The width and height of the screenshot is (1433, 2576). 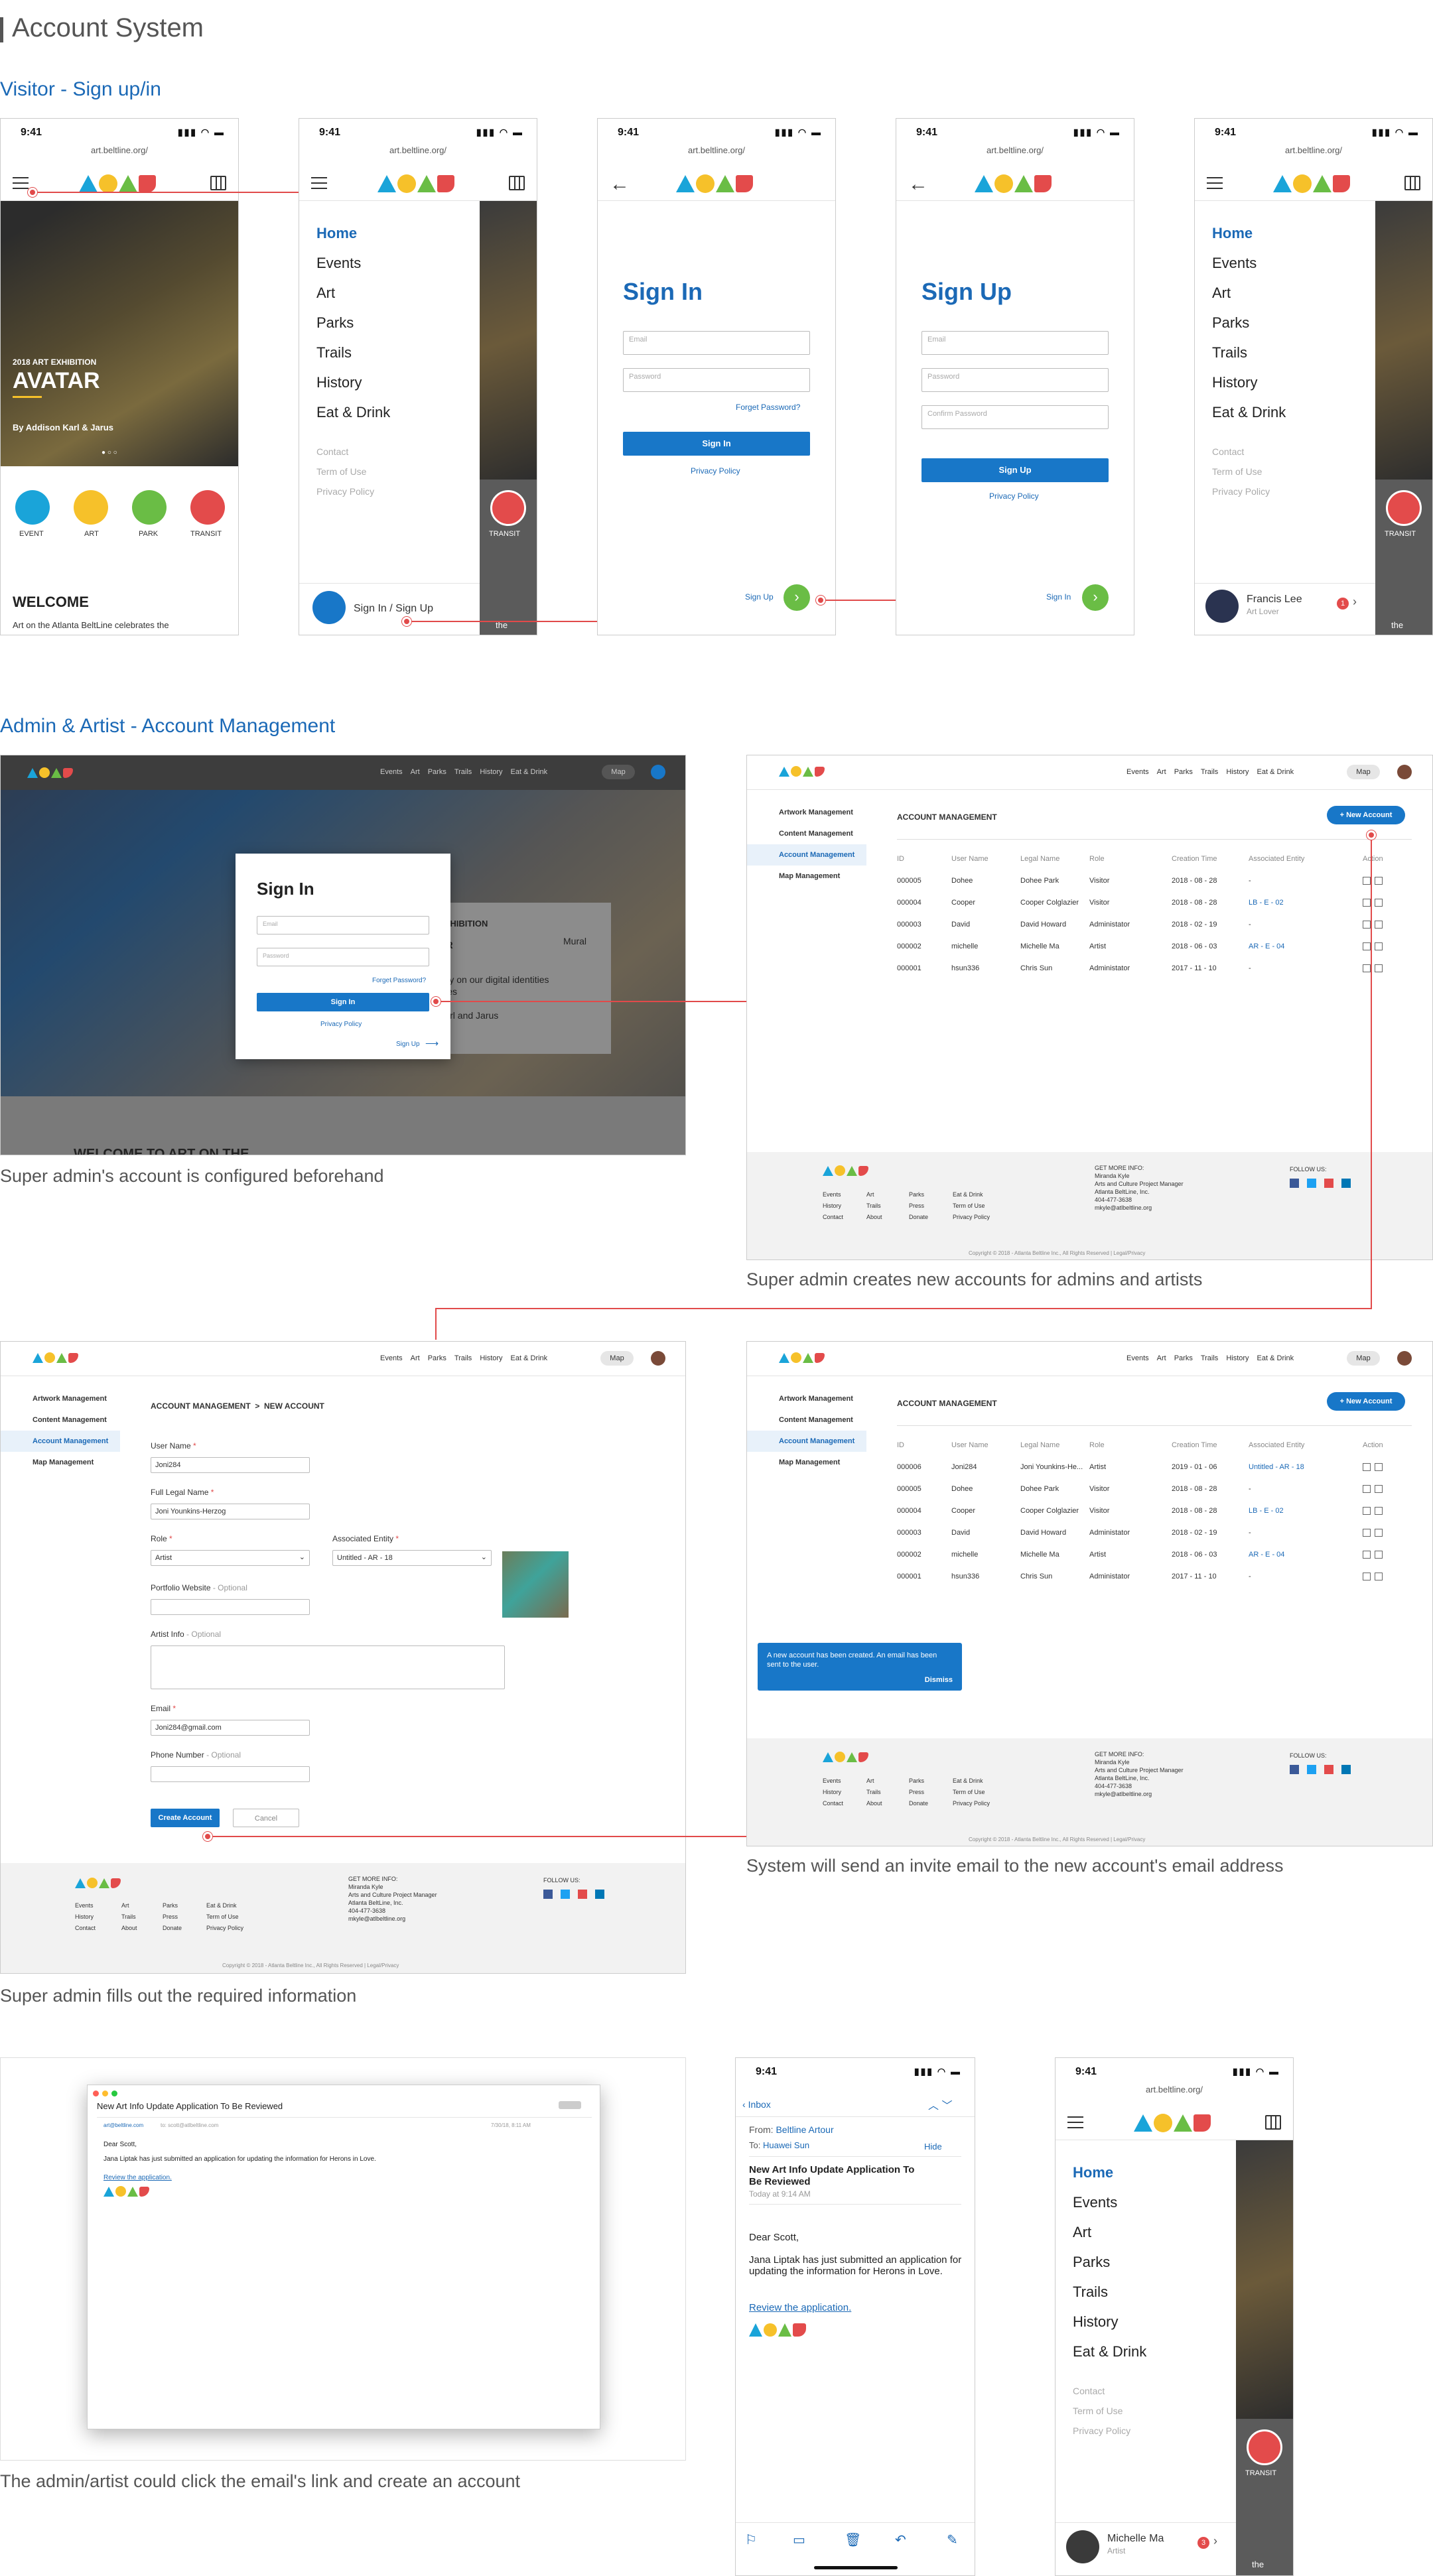 I want to click on notification-badge: 1, so click(x=1343, y=604).